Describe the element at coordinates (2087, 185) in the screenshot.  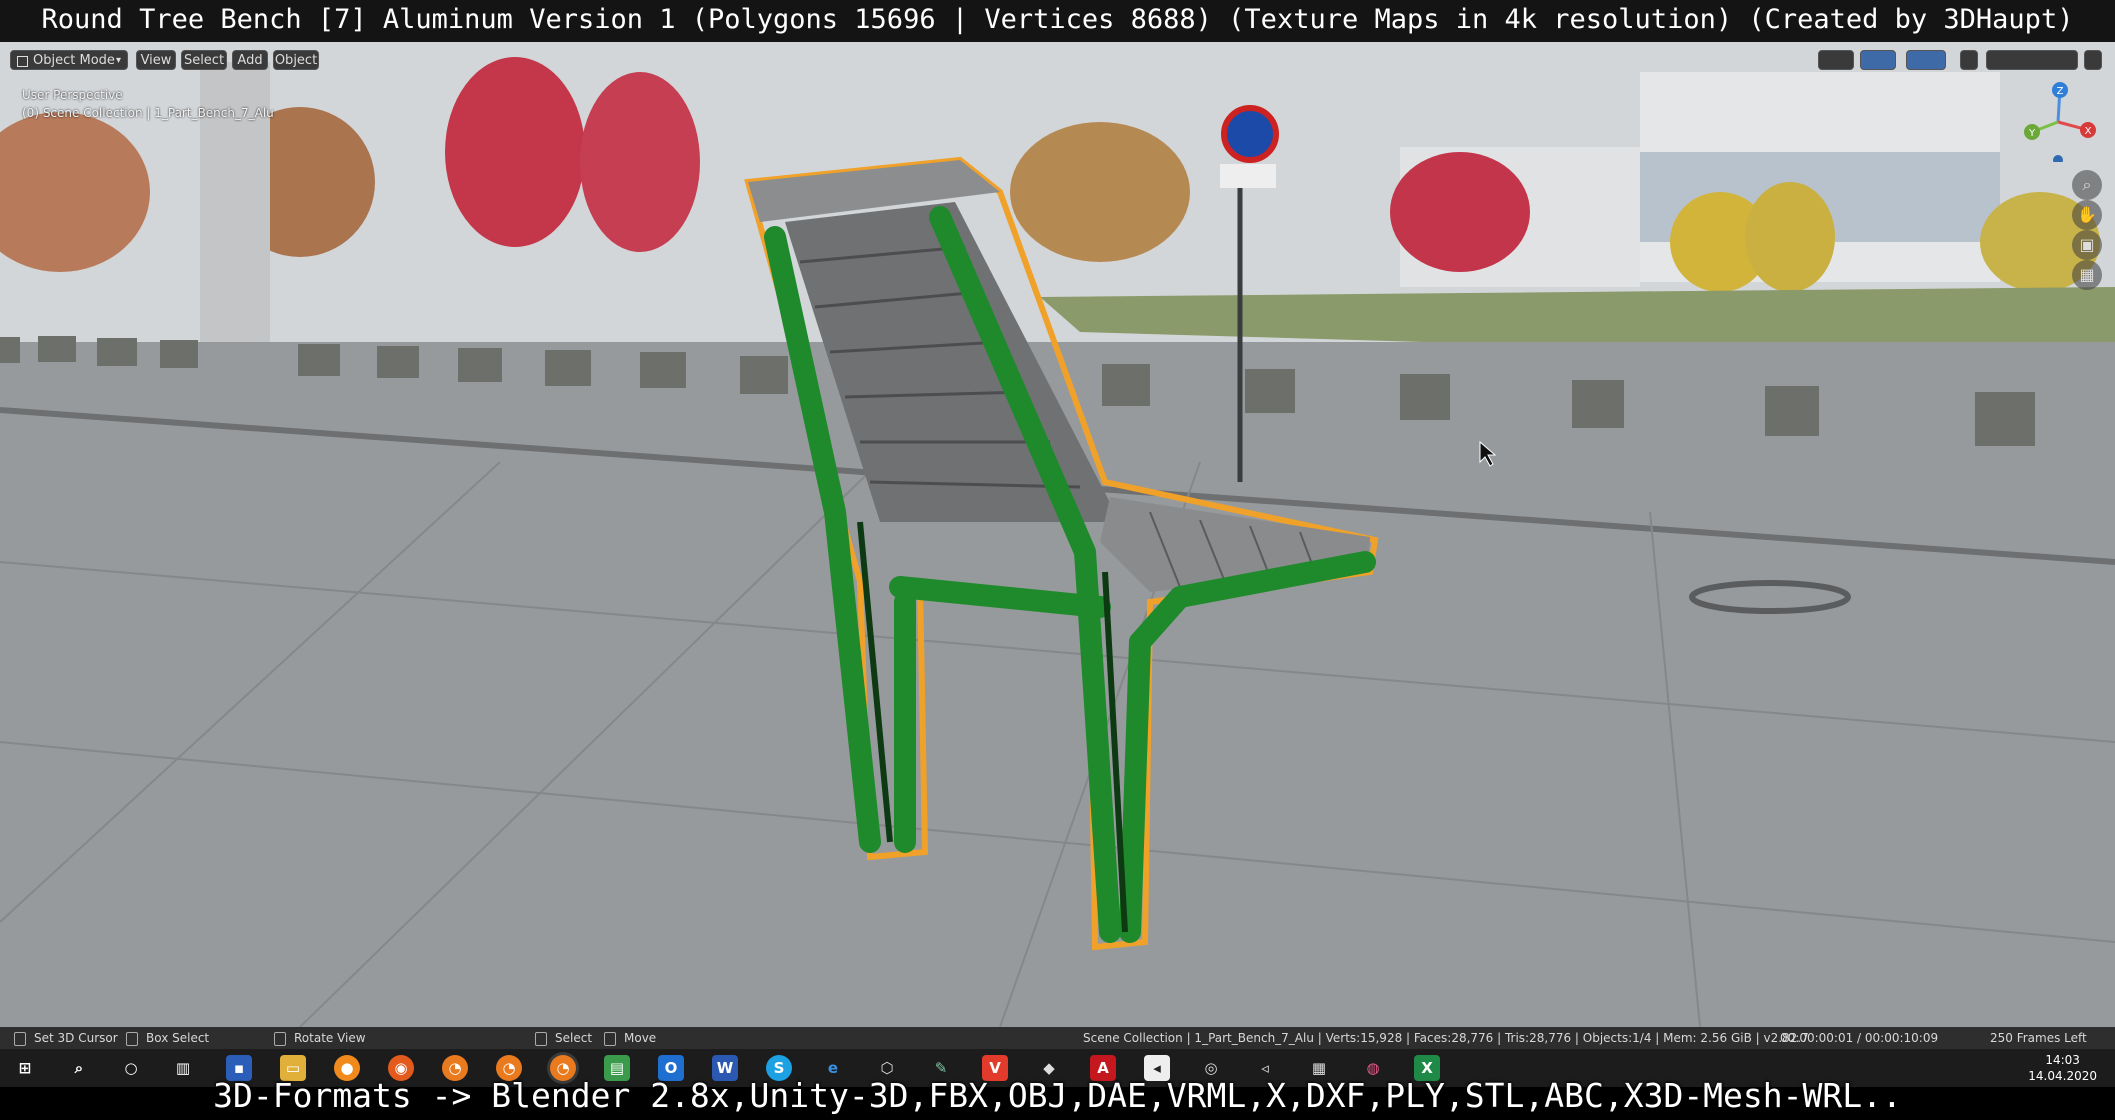
I see `zoom-icon: ⌕` at that location.